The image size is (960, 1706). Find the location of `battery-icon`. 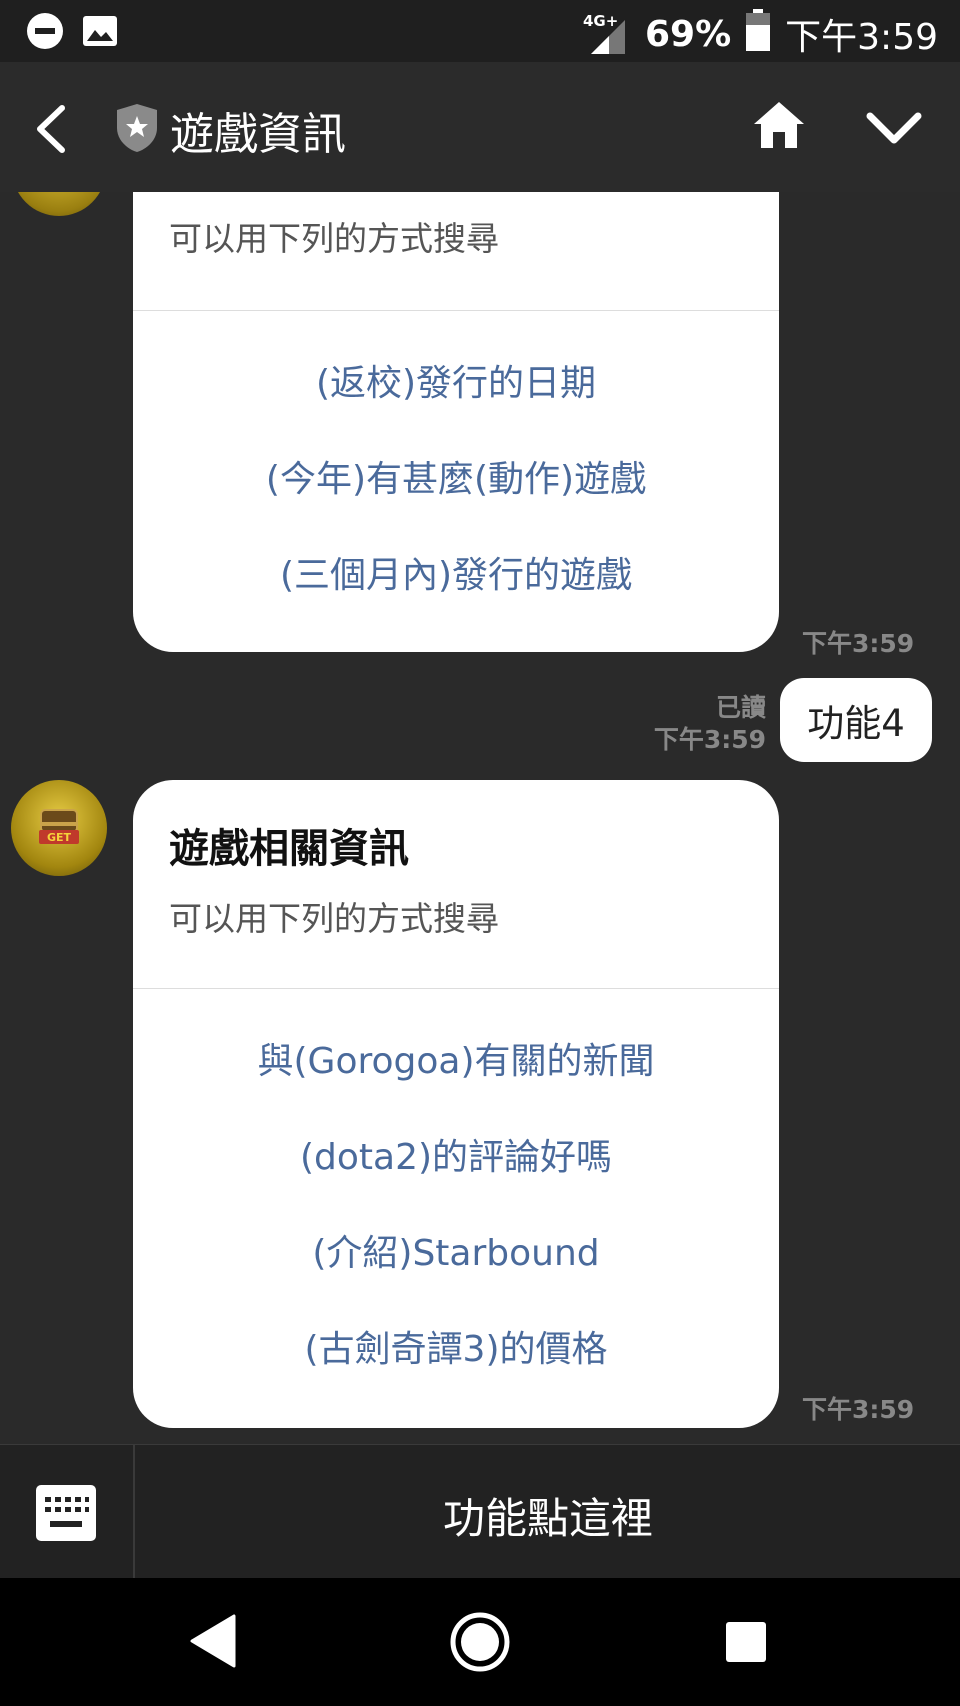

battery-icon is located at coordinates (758, 34).